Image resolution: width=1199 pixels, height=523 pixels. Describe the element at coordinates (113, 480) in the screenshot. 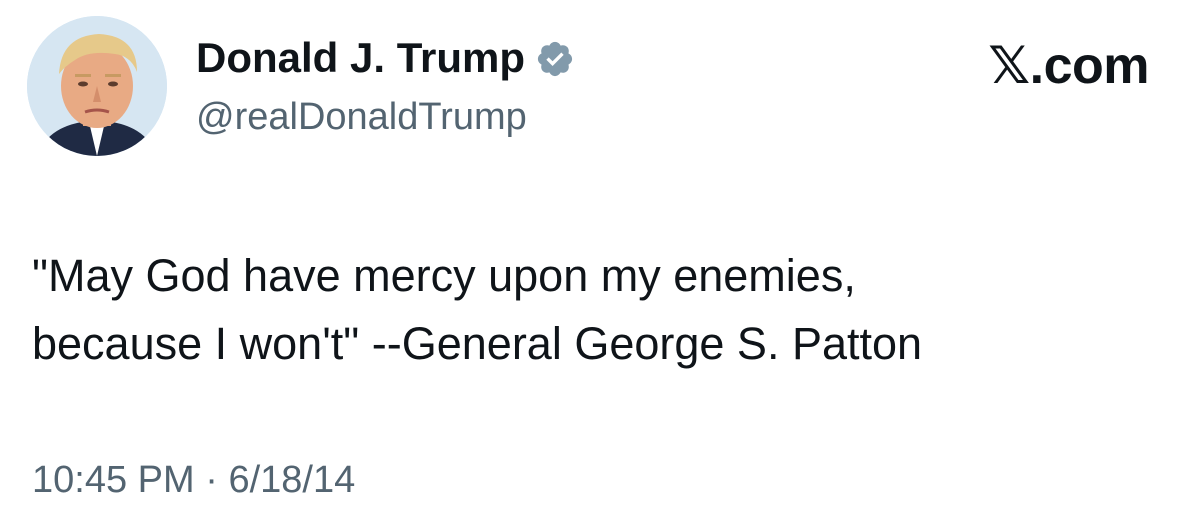

I see `tweet-time: 10:45 PM` at that location.